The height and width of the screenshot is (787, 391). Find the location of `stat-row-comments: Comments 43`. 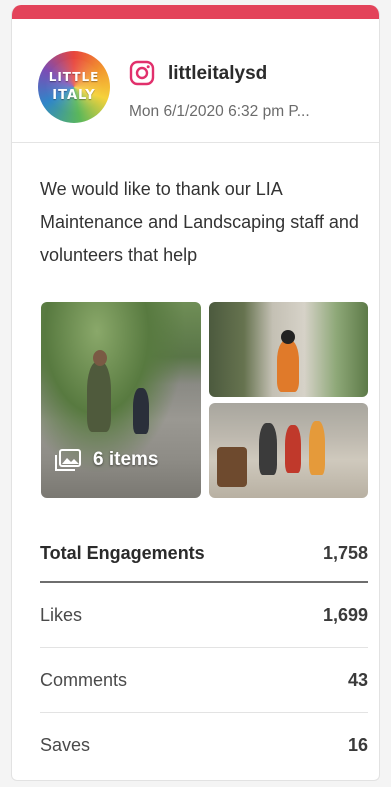

stat-row-comments: Comments 43 is located at coordinates (204, 680).